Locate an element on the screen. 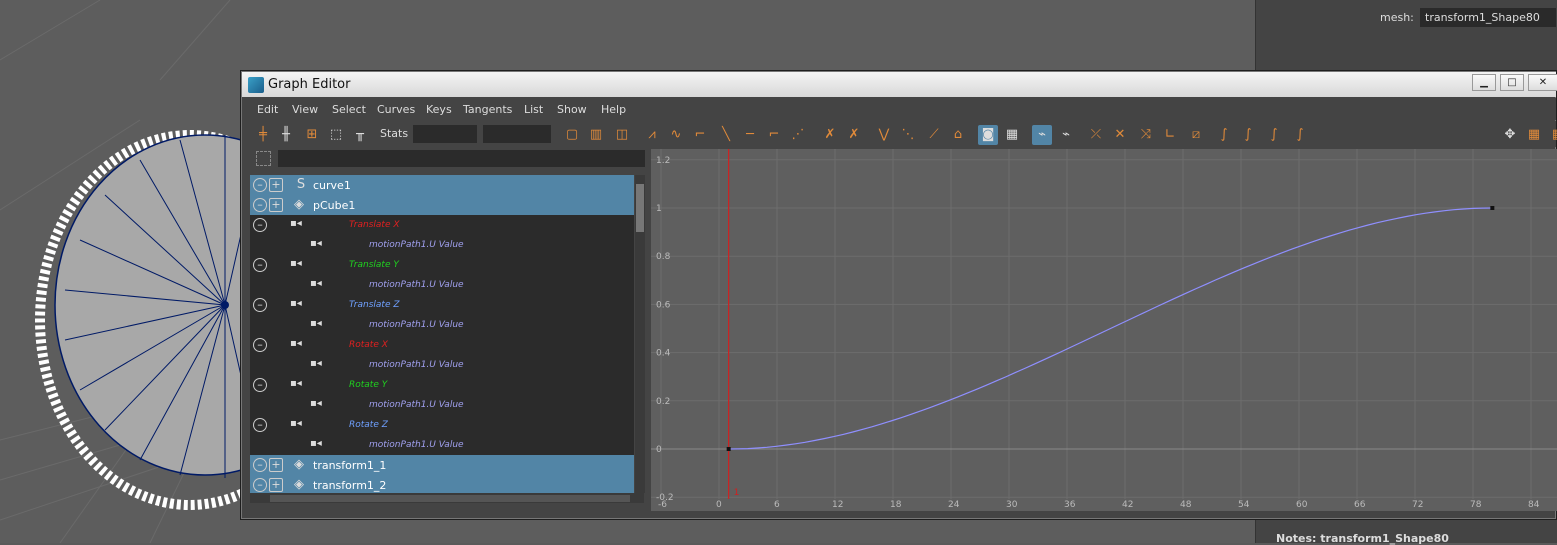  attr-name: Rotate Y is located at coordinates (368, 385).